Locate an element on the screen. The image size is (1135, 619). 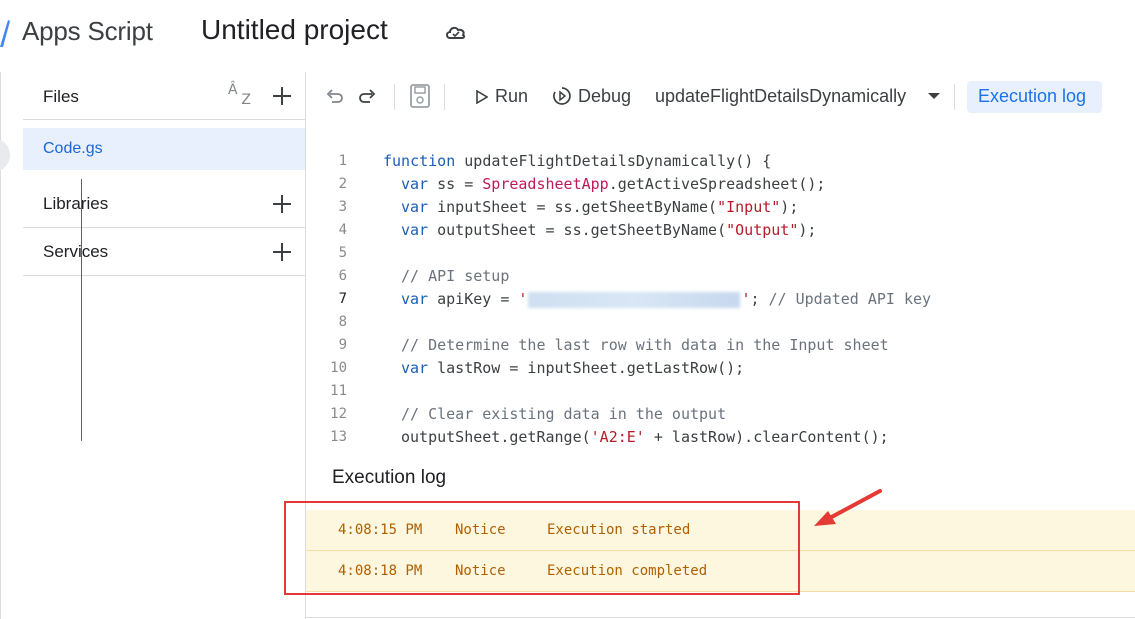
execution-log-title: Execution log is located at coordinates (389, 477).